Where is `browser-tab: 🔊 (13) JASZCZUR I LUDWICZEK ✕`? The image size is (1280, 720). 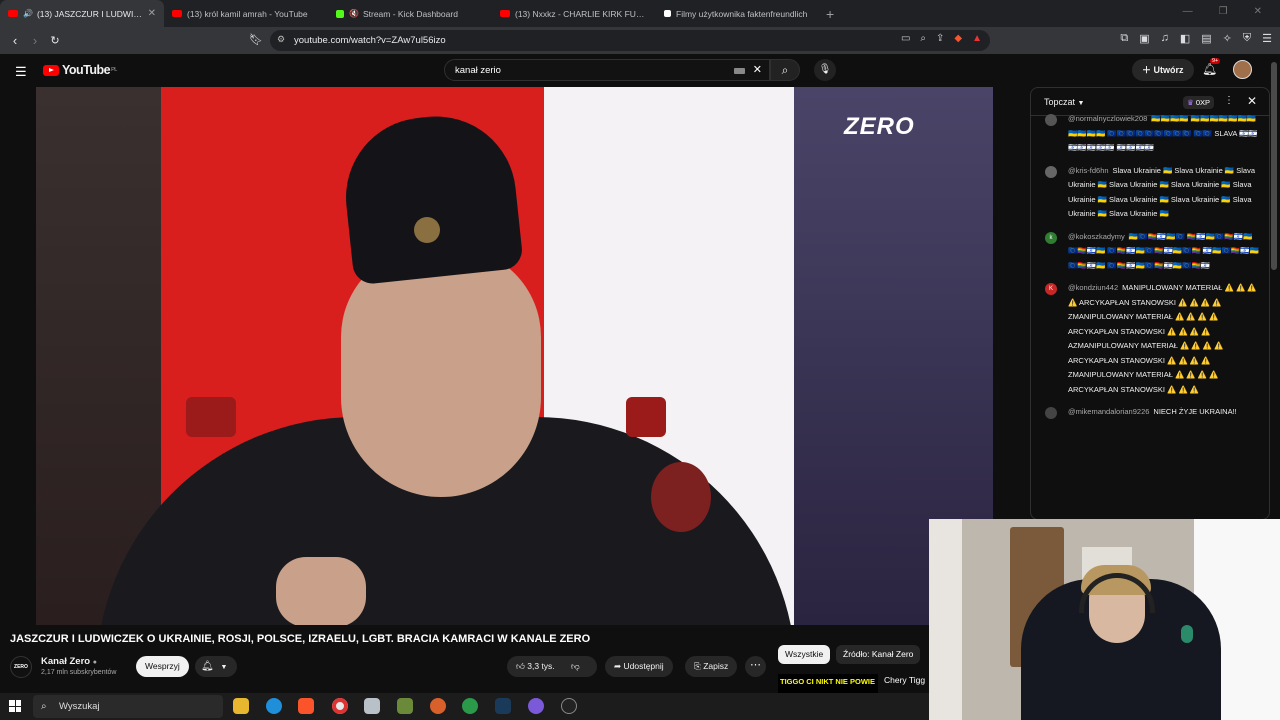
browser-tab: 🔊 (13) JASZCZUR I LUDWICZEK ✕ is located at coordinates (82, 13).